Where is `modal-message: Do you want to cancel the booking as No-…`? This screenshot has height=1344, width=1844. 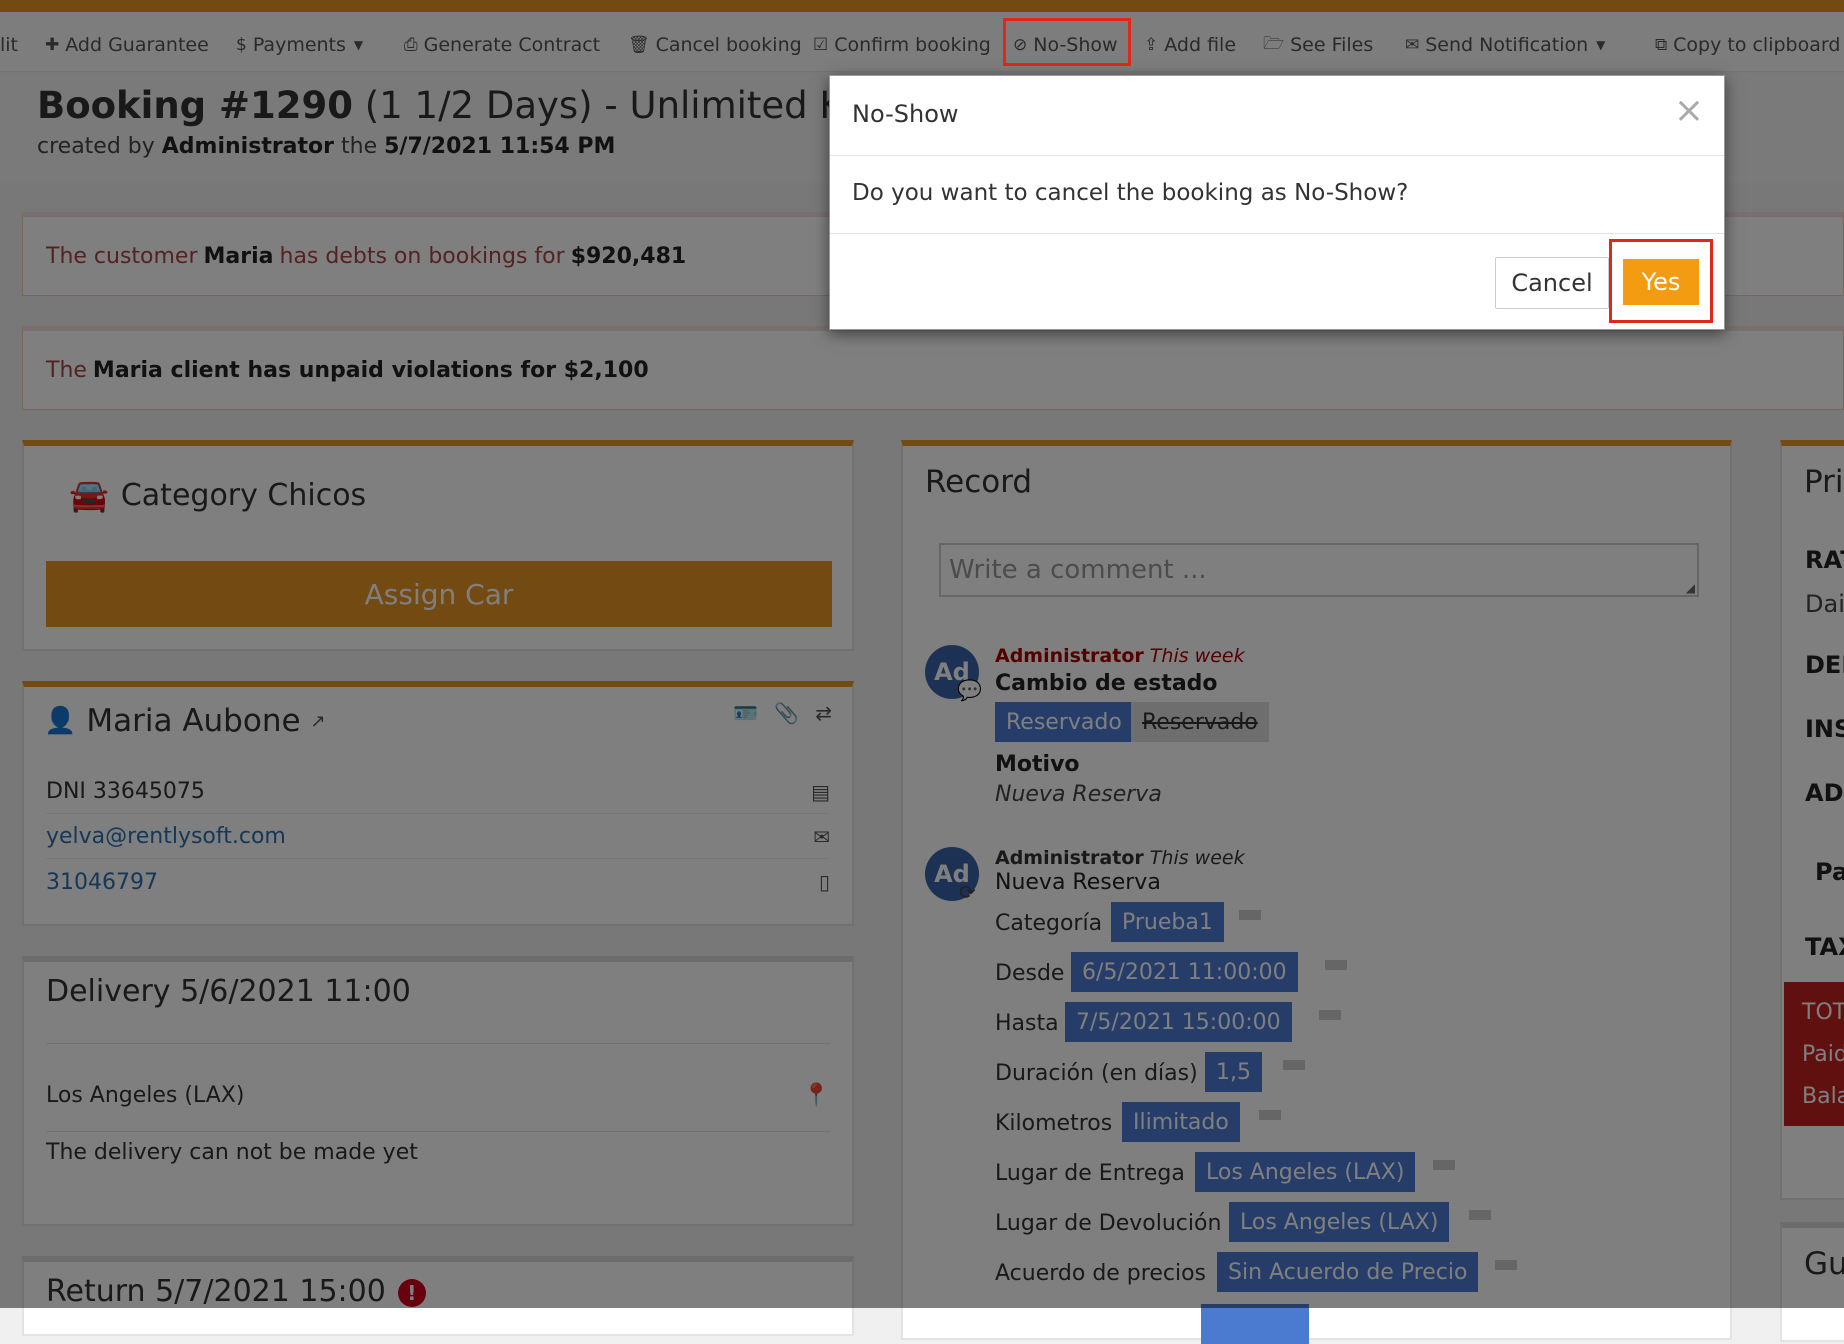 modal-message: Do you want to cancel the booking as No-… is located at coordinates (1130, 193).